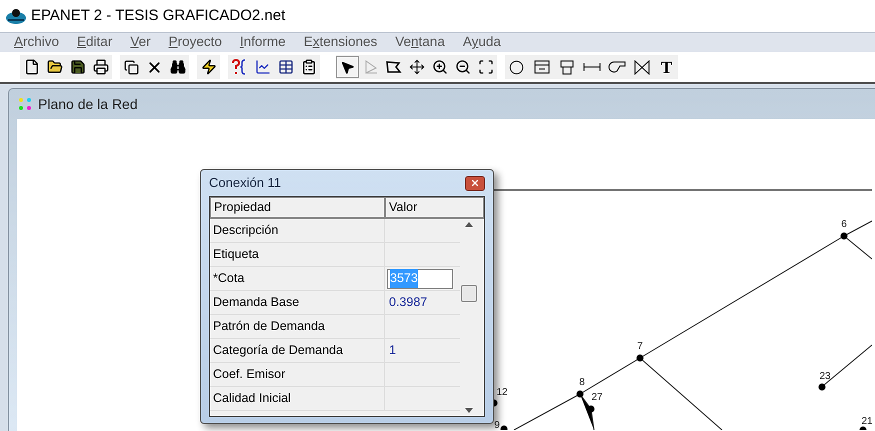  I want to click on reservoir-icon, so click(542, 67).